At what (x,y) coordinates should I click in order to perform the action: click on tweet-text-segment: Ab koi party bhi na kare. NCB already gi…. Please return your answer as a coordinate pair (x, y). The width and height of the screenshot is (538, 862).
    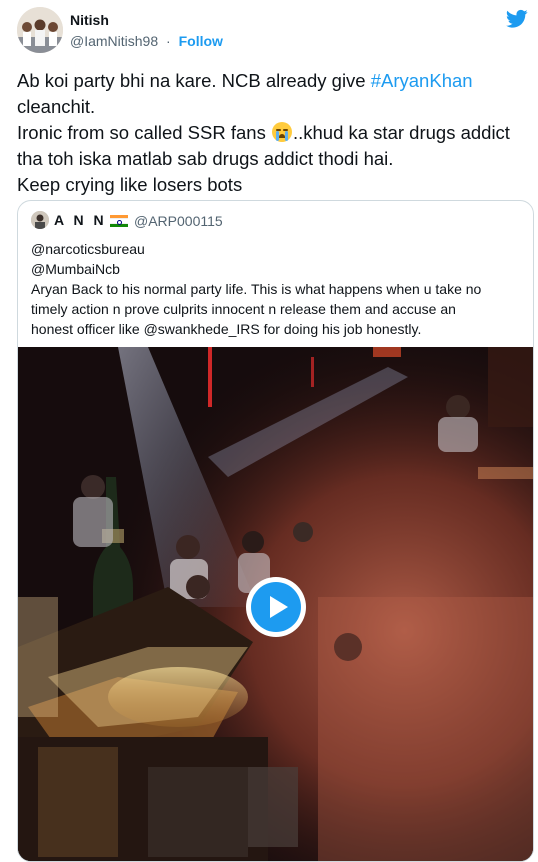
    Looking at the image, I should click on (194, 80).